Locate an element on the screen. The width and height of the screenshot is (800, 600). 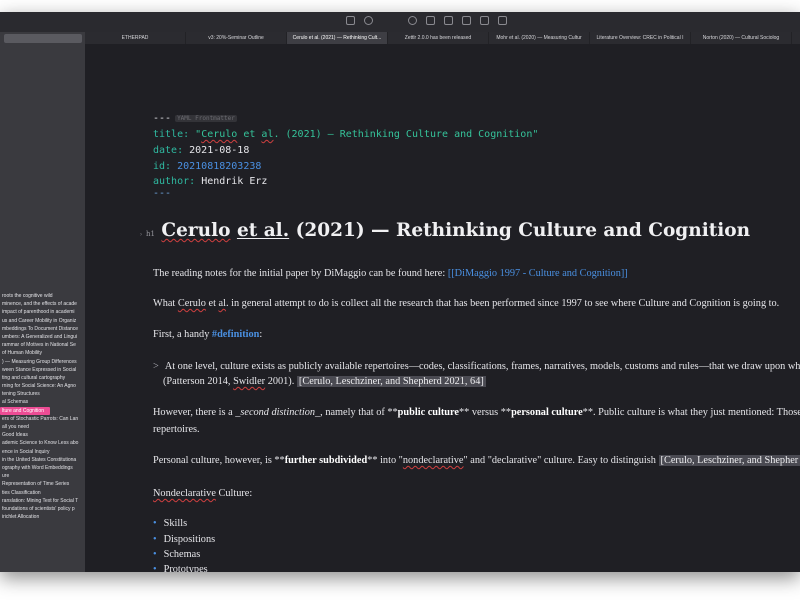
file-item-active: lture and Cognition is located at coordinates (25, 410).